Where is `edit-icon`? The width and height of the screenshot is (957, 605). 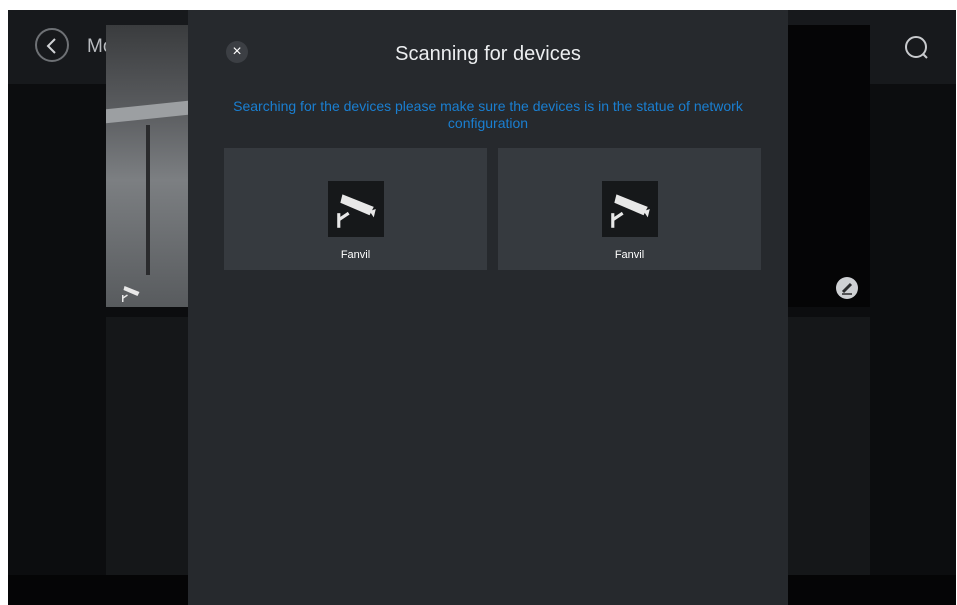
edit-icon is located at coordinates (847, 288).